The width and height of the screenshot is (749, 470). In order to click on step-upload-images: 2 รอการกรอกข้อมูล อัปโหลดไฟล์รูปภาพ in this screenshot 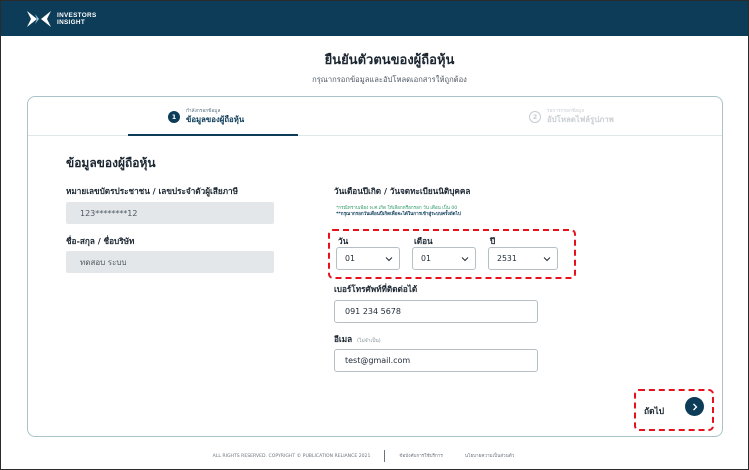, I will do `click(571, 117)`.